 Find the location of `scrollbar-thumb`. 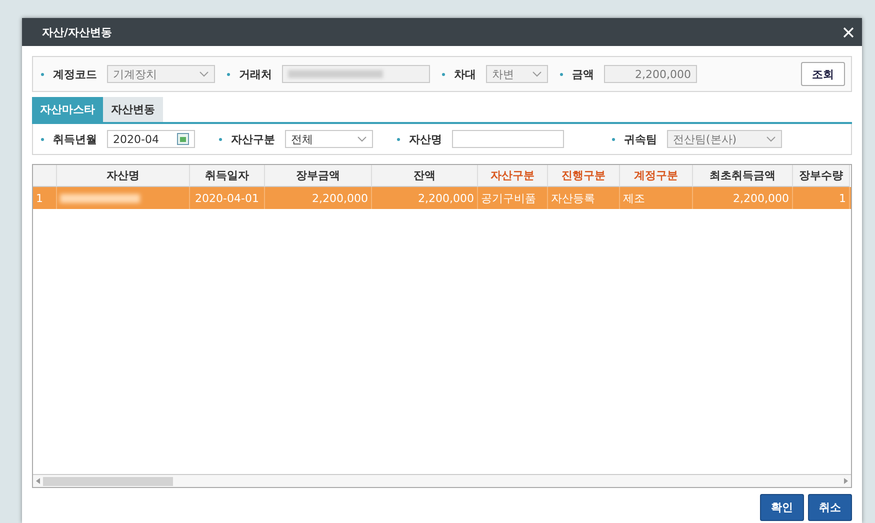

scrollbar-thumb is located at coordinates (108, 481).